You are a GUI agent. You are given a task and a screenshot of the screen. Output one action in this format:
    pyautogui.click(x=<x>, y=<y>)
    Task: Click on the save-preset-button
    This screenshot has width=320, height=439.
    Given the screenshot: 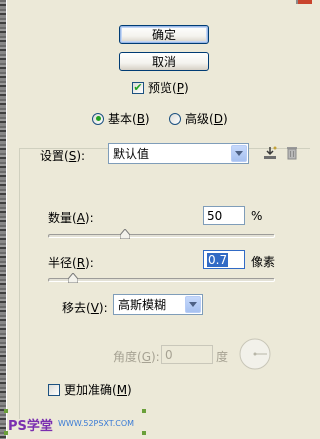 What is the action you would take?
    pyautogui.click(x=270, y=153)
    